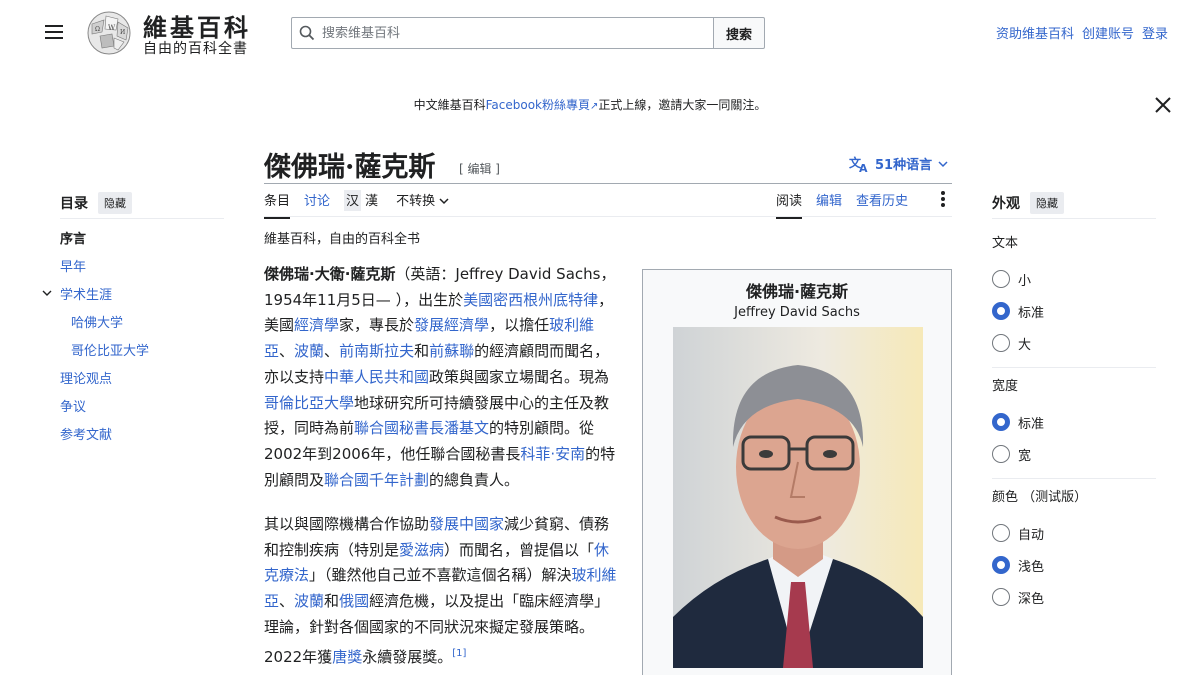 The height and width of the screenshot is (675, 1200). I want to click on width-standard: 标准, so click(1074, 422).